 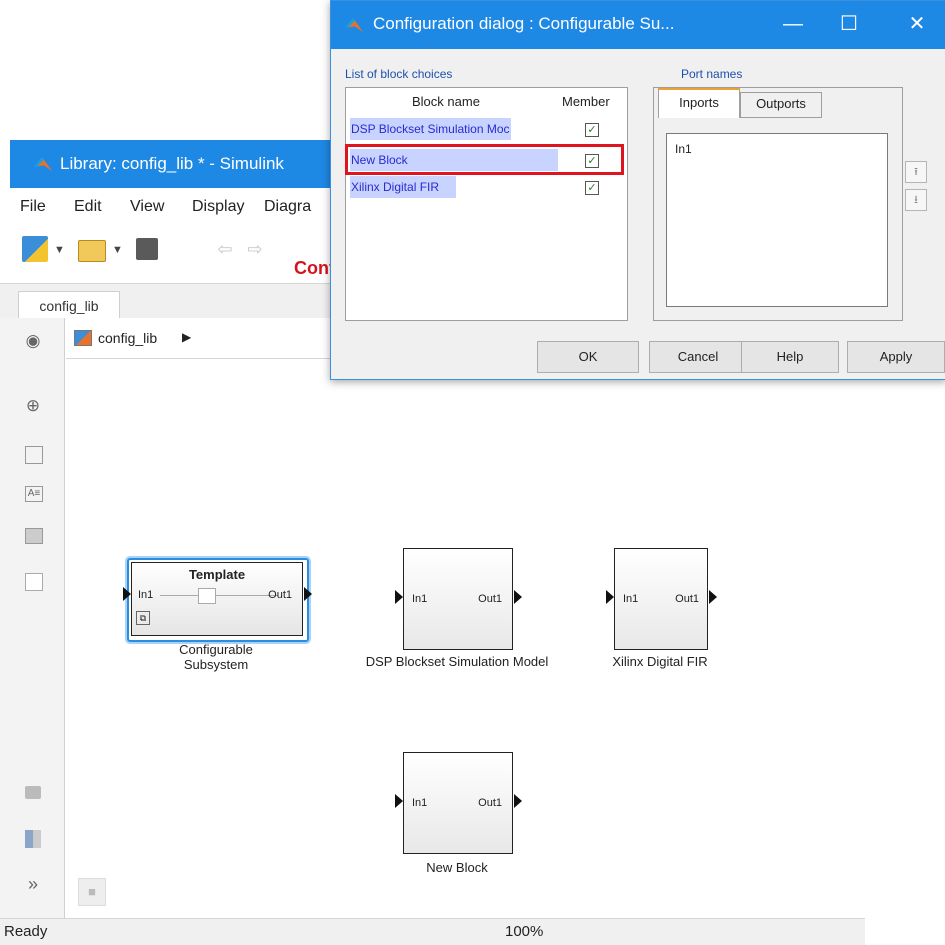 I want to click on inner-block-icon, so click(x=207, y=596).